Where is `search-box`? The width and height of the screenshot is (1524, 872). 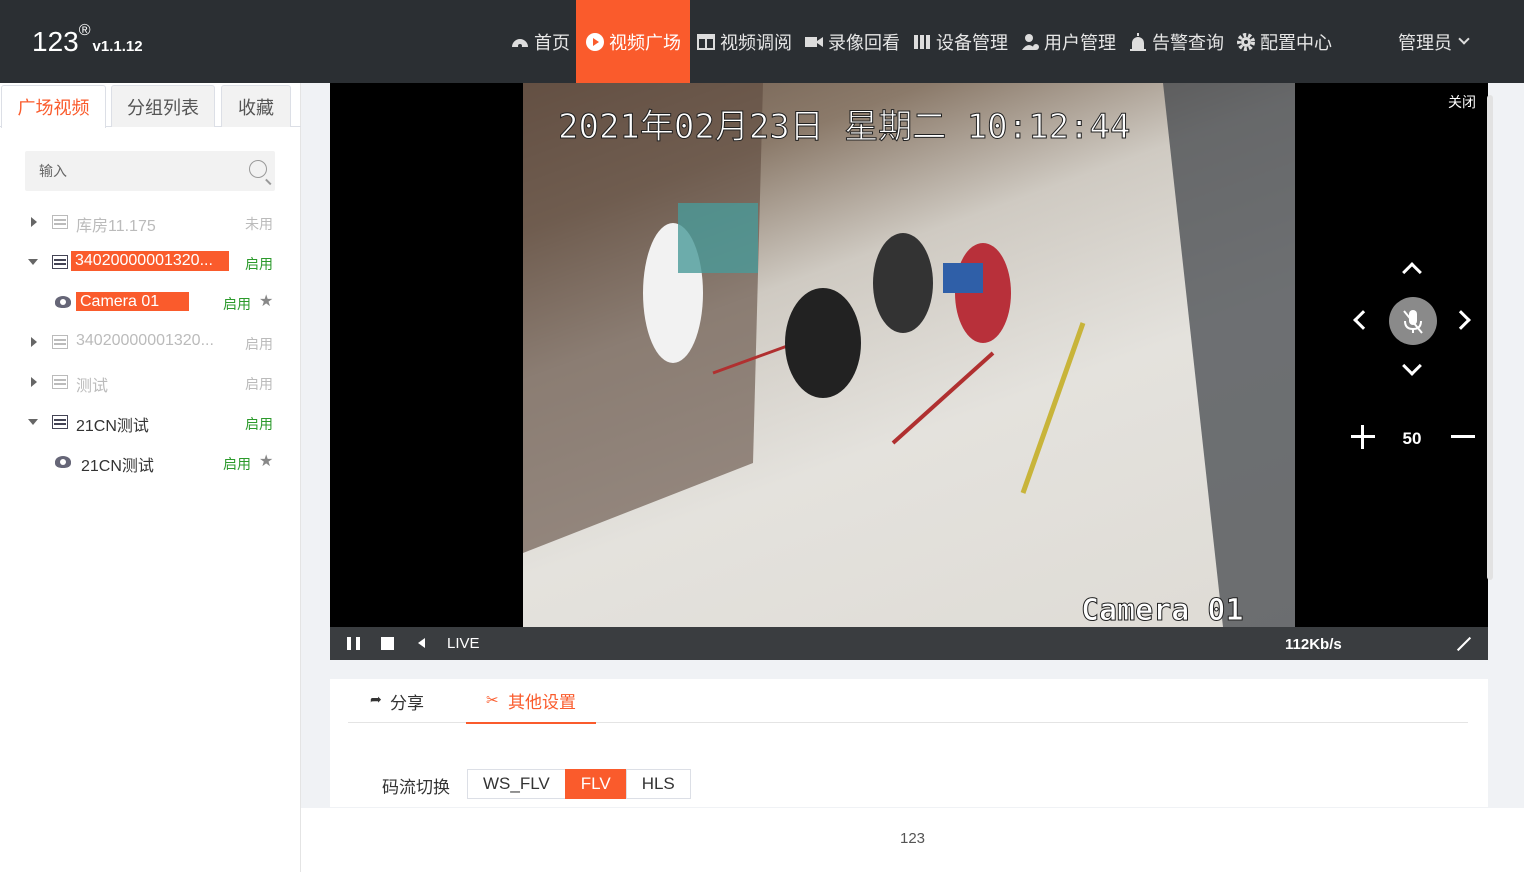 search-box is located at coordinates (150, 171).